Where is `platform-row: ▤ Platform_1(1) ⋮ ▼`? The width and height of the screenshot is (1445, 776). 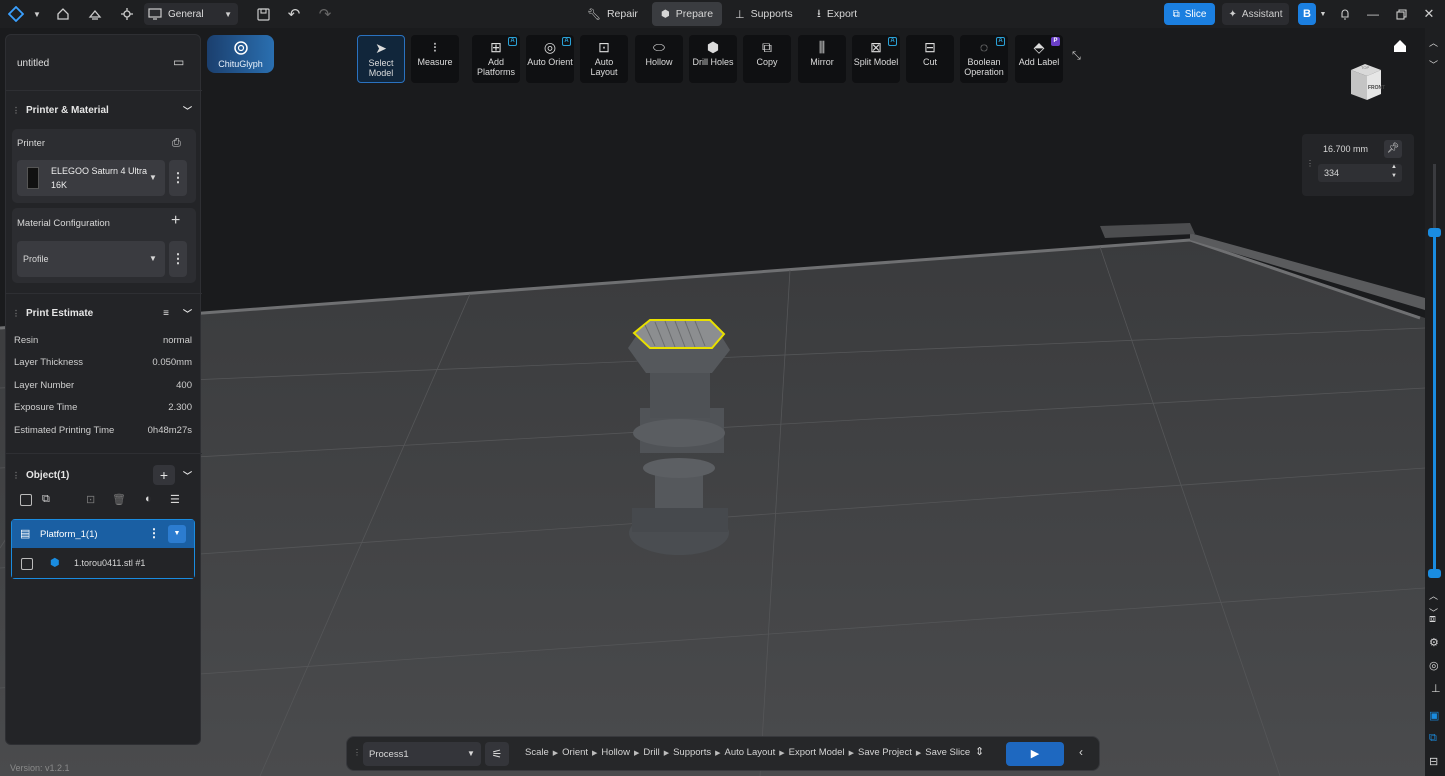 platform-row: ▤ Platform_1(1) ⋮ ▼ is located at coordinates (103, 534).